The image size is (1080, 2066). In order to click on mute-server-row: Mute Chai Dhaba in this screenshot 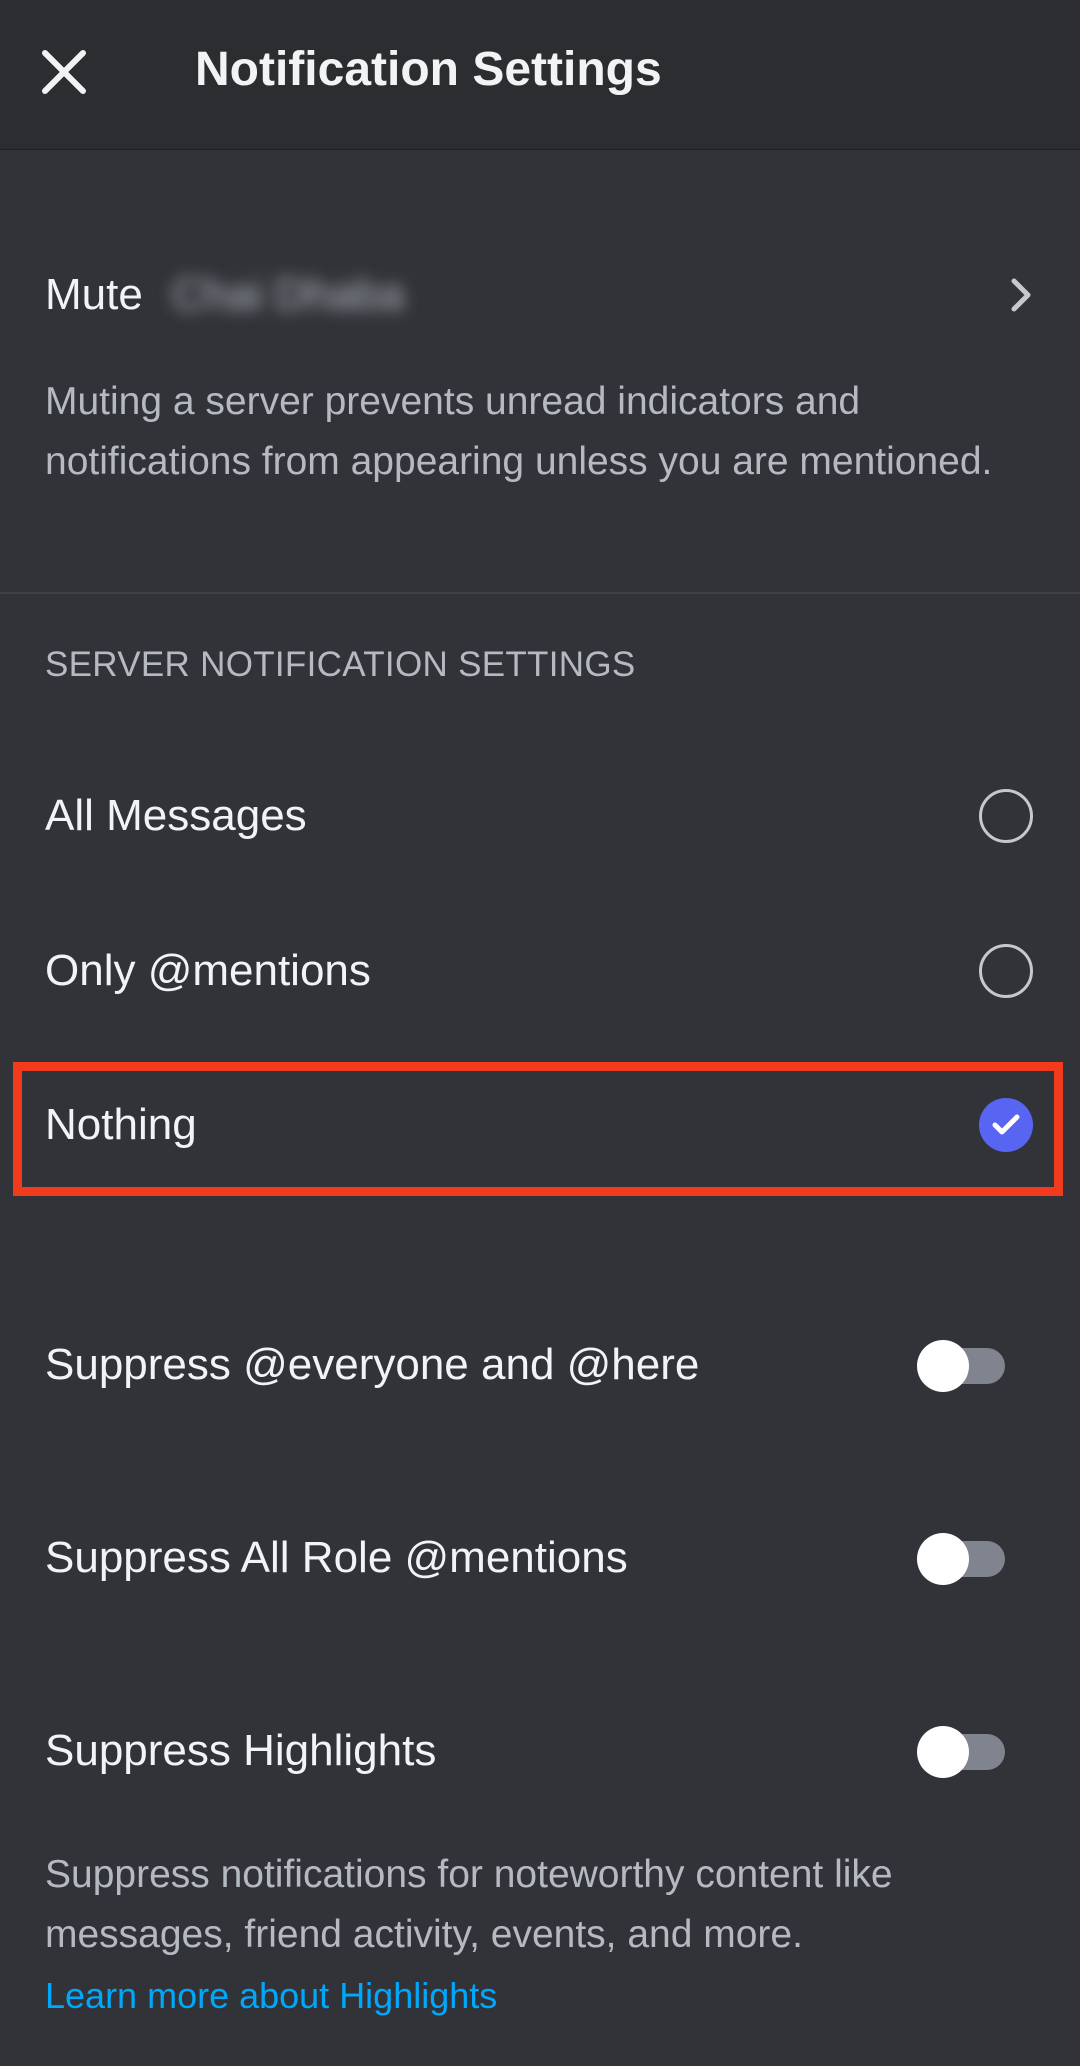, I will do `click(540, 295)`.